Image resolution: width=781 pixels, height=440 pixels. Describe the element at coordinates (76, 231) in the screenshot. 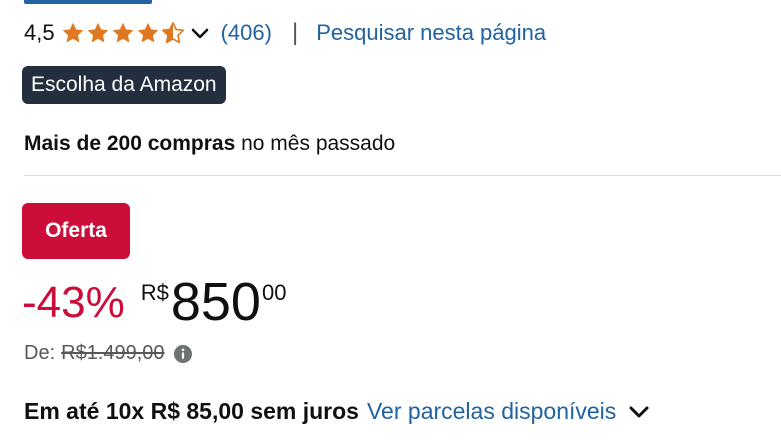

I see `deal-badge: Oferta` at that location.